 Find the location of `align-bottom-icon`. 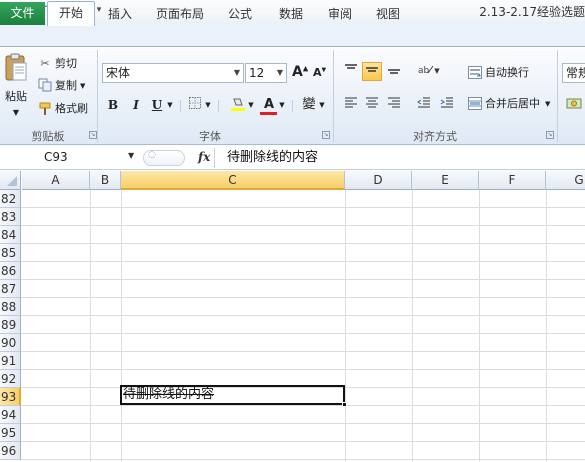

align-bottom-icon is located at coordinates (394, 71).